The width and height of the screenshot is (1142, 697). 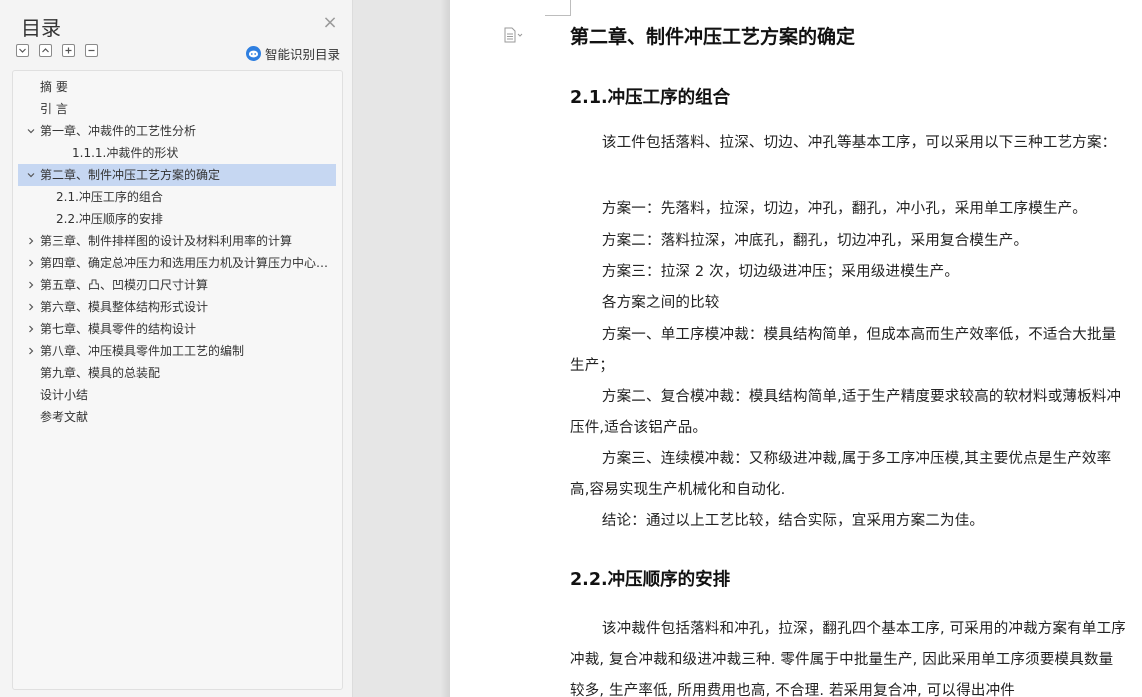 What do you see at coordinates (118, 131) in the screenshot?
I see `toc-item-label: 第一章、冲裁件的工艺性分析` at bounding box center [118, 131].